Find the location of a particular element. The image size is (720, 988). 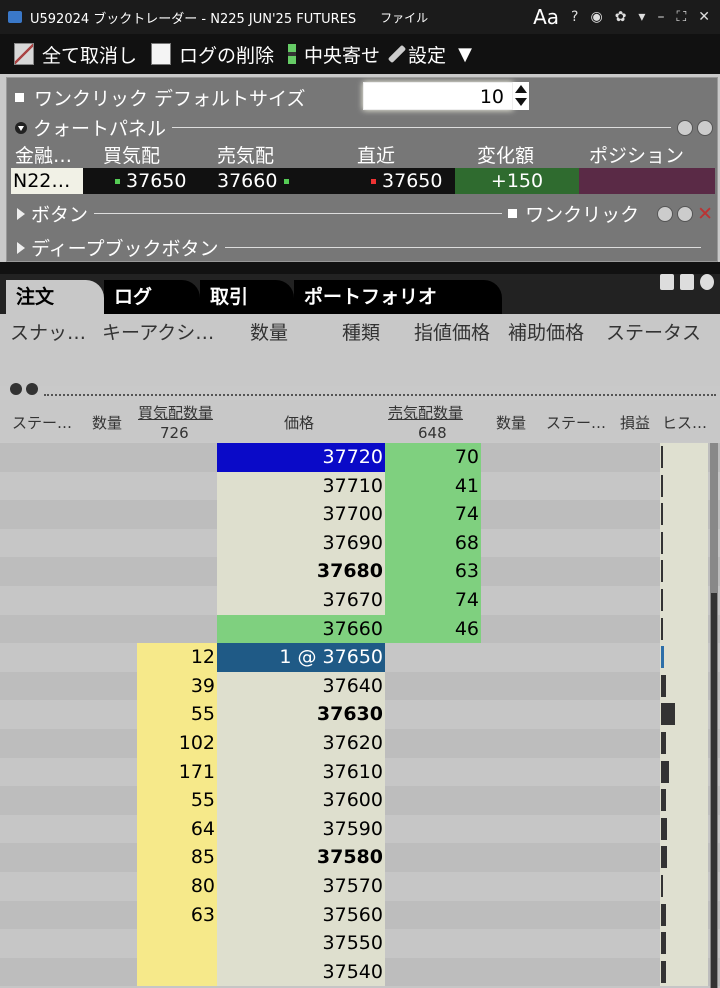

document-icon is located at coordinates (667, 282).